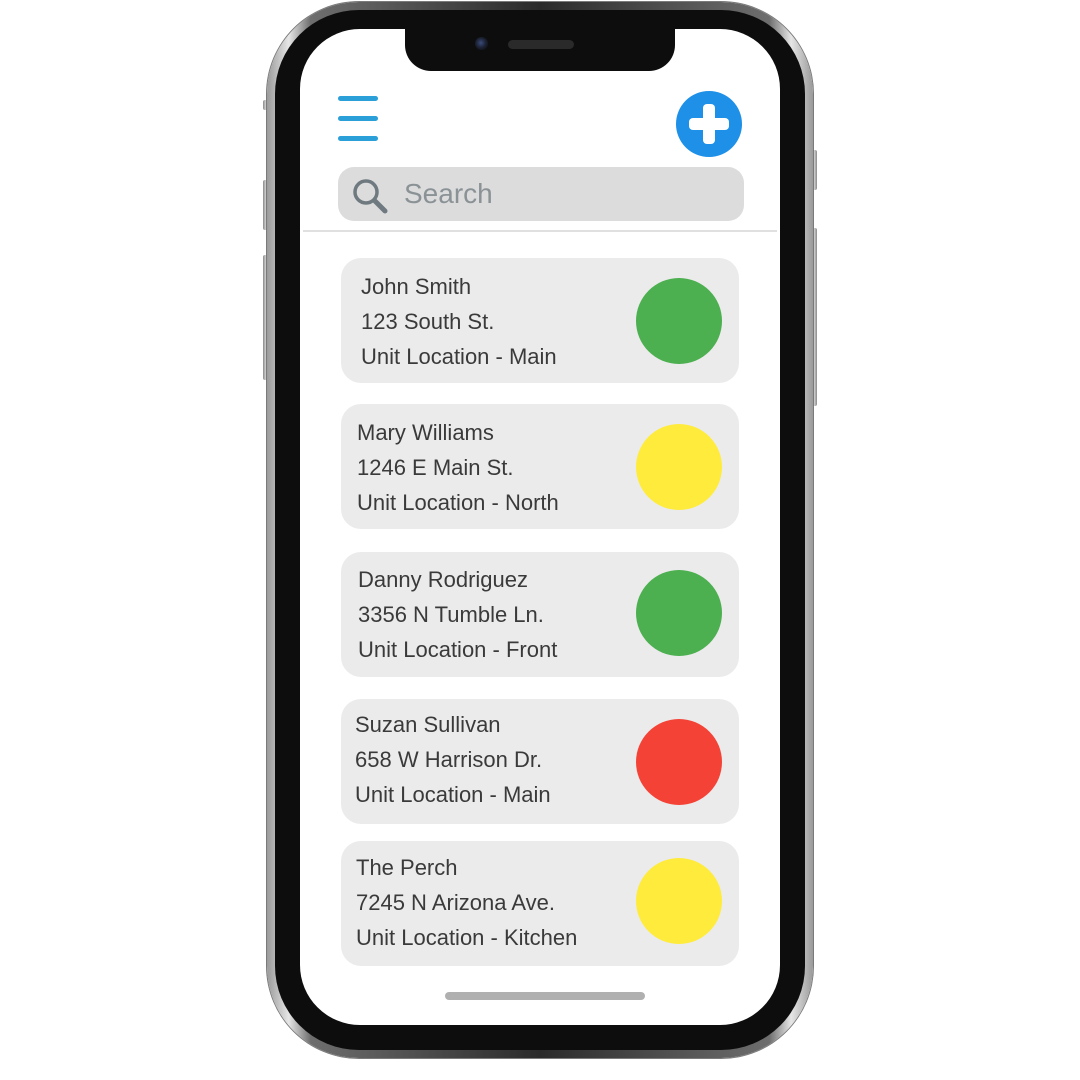 This screenshot has width=1080, height=1080. I want to click on unit-location: Unit Location - North, so click(458, 502).